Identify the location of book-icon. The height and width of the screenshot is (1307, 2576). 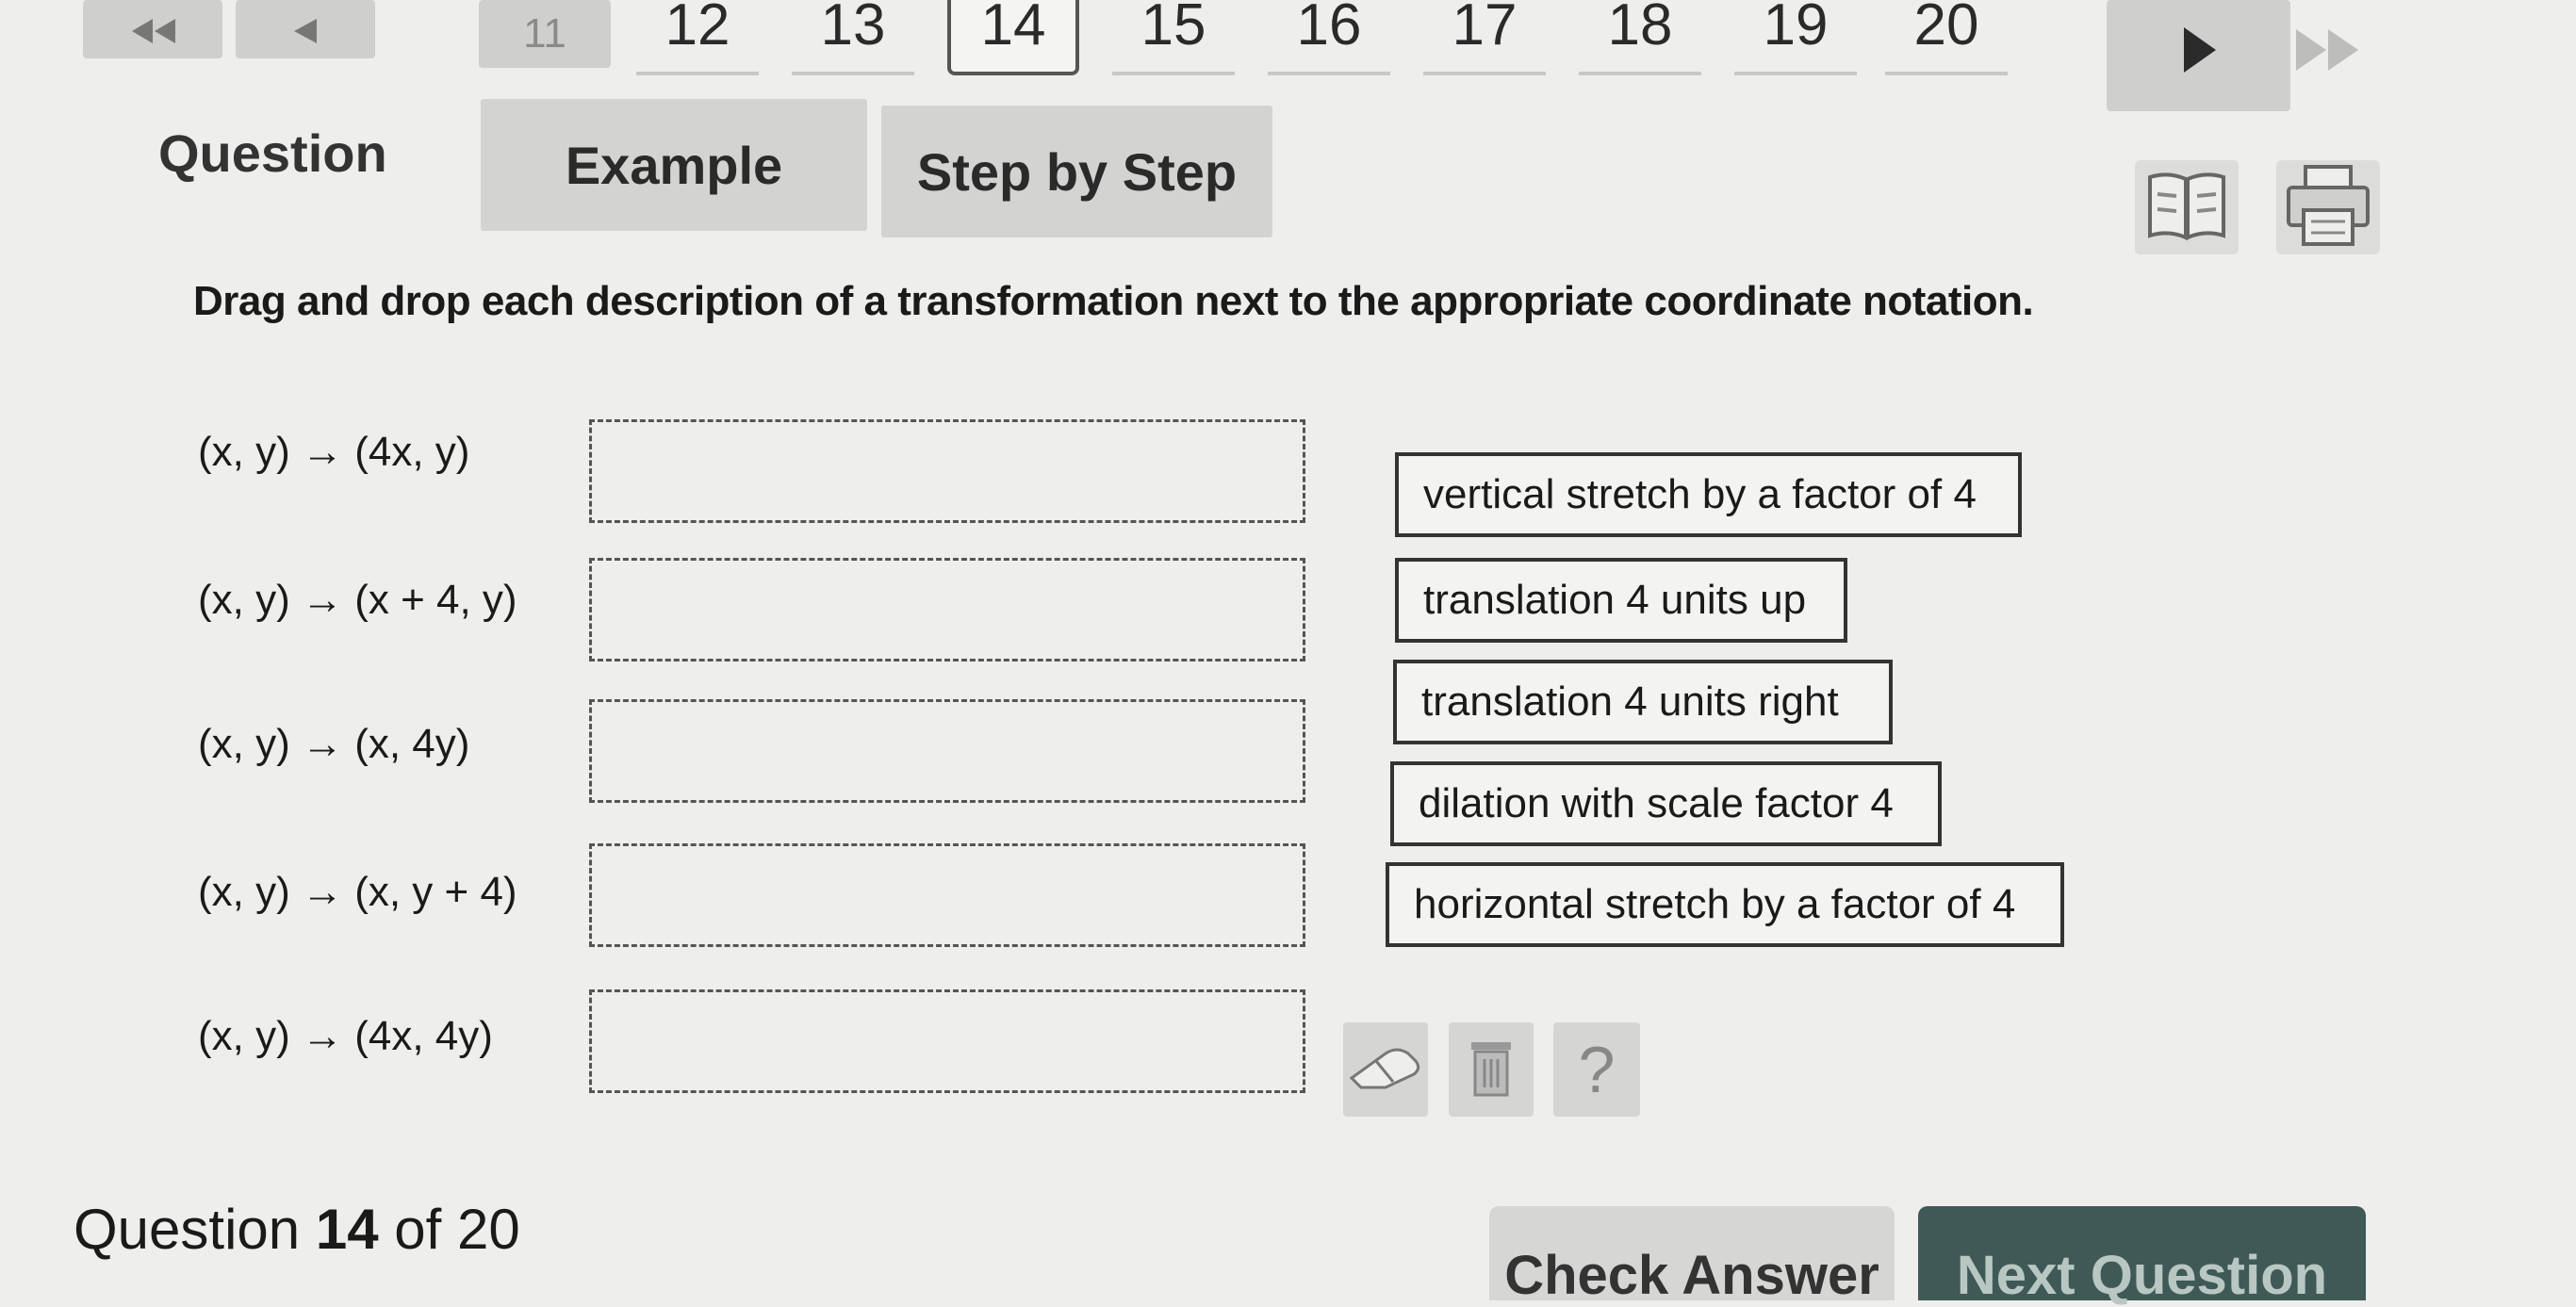
(2186, 208).